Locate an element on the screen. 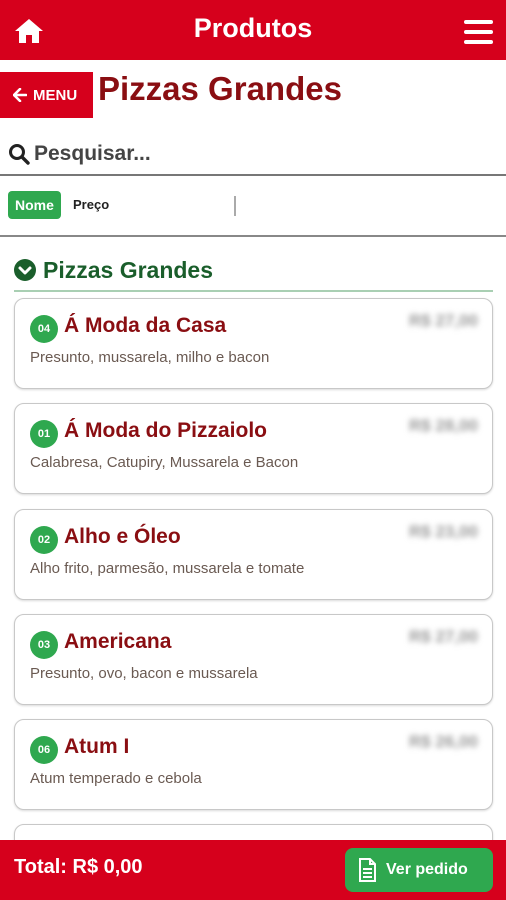 This screenshot has width=506, height=900. sort-bar: Nome Preço is located at coordinates (253, 206).